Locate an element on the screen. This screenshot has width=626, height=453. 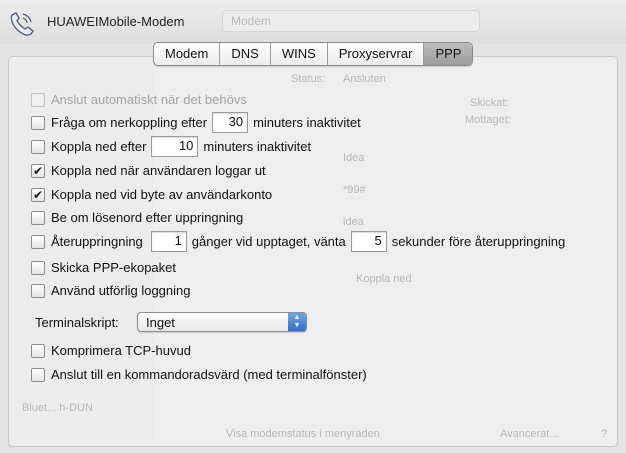
verbose-checkbox is located at coordinates (38, 290).